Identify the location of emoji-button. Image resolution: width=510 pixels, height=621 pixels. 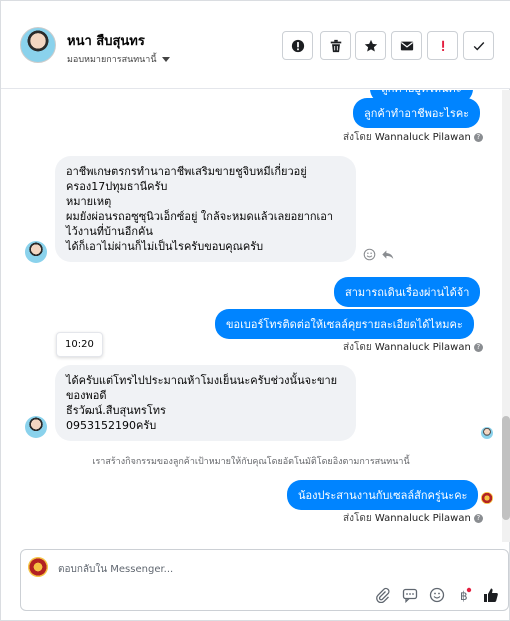
(437, 595).